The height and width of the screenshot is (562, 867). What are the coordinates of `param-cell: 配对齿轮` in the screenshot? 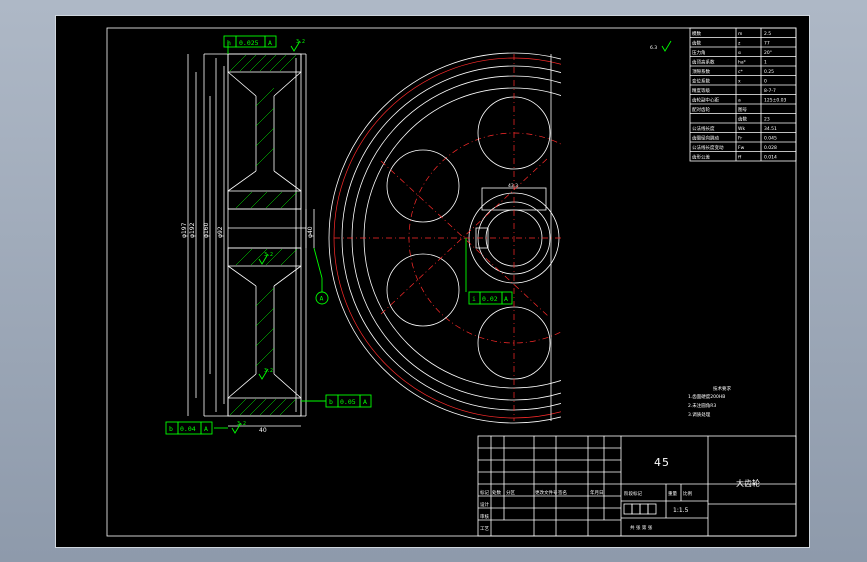 It's located at (701, 109).